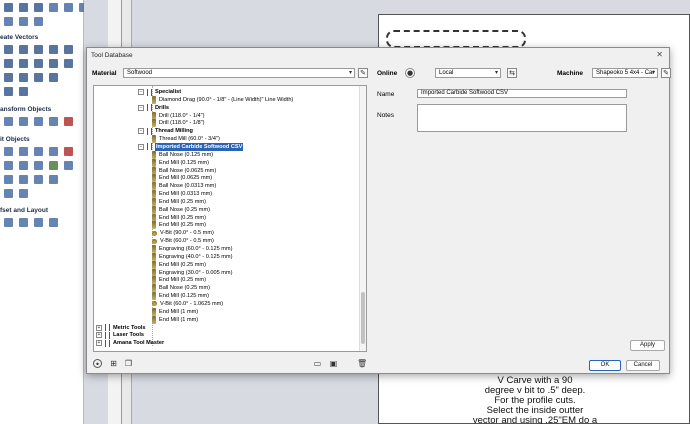 The image size is (690, 424). What do you see at coordinates (38, 49) in the screenshot?
I see `draw-rectangle-icon` at bounding box center [38, 49].